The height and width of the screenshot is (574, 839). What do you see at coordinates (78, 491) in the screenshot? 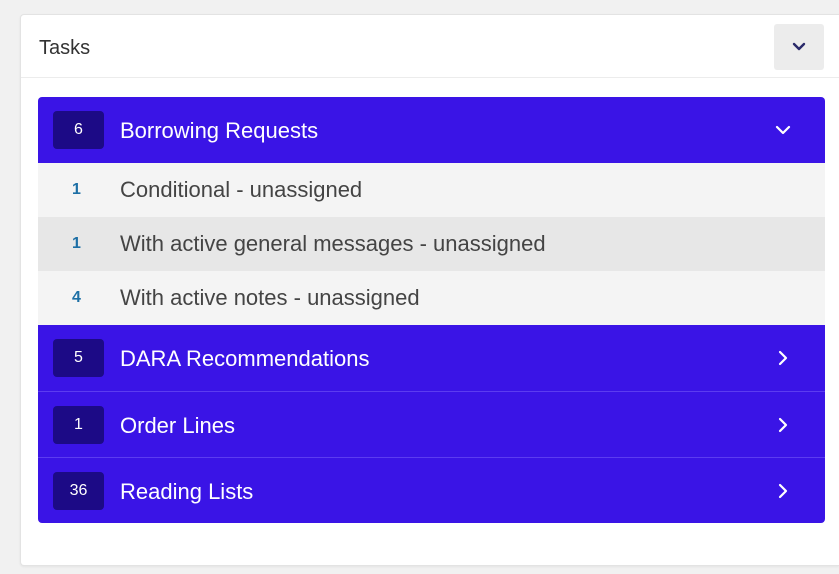
I see `count-badge: 36` at bounding box center [78, 491].